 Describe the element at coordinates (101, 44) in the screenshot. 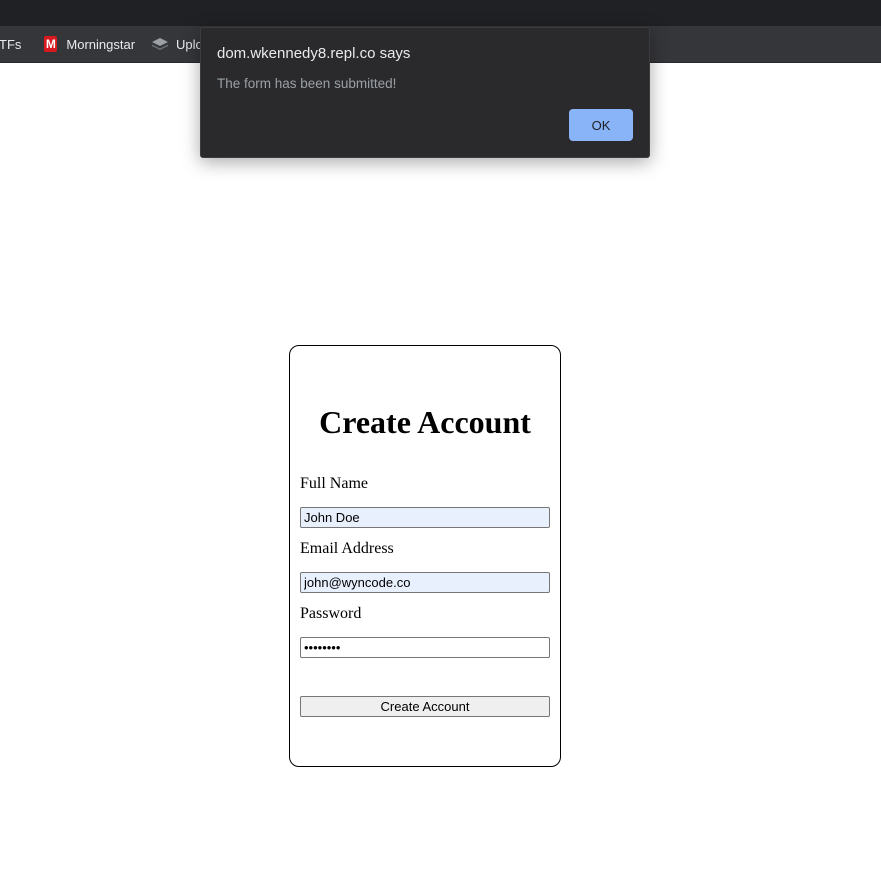

I see `bookmark-label: Morningstar` at that location.